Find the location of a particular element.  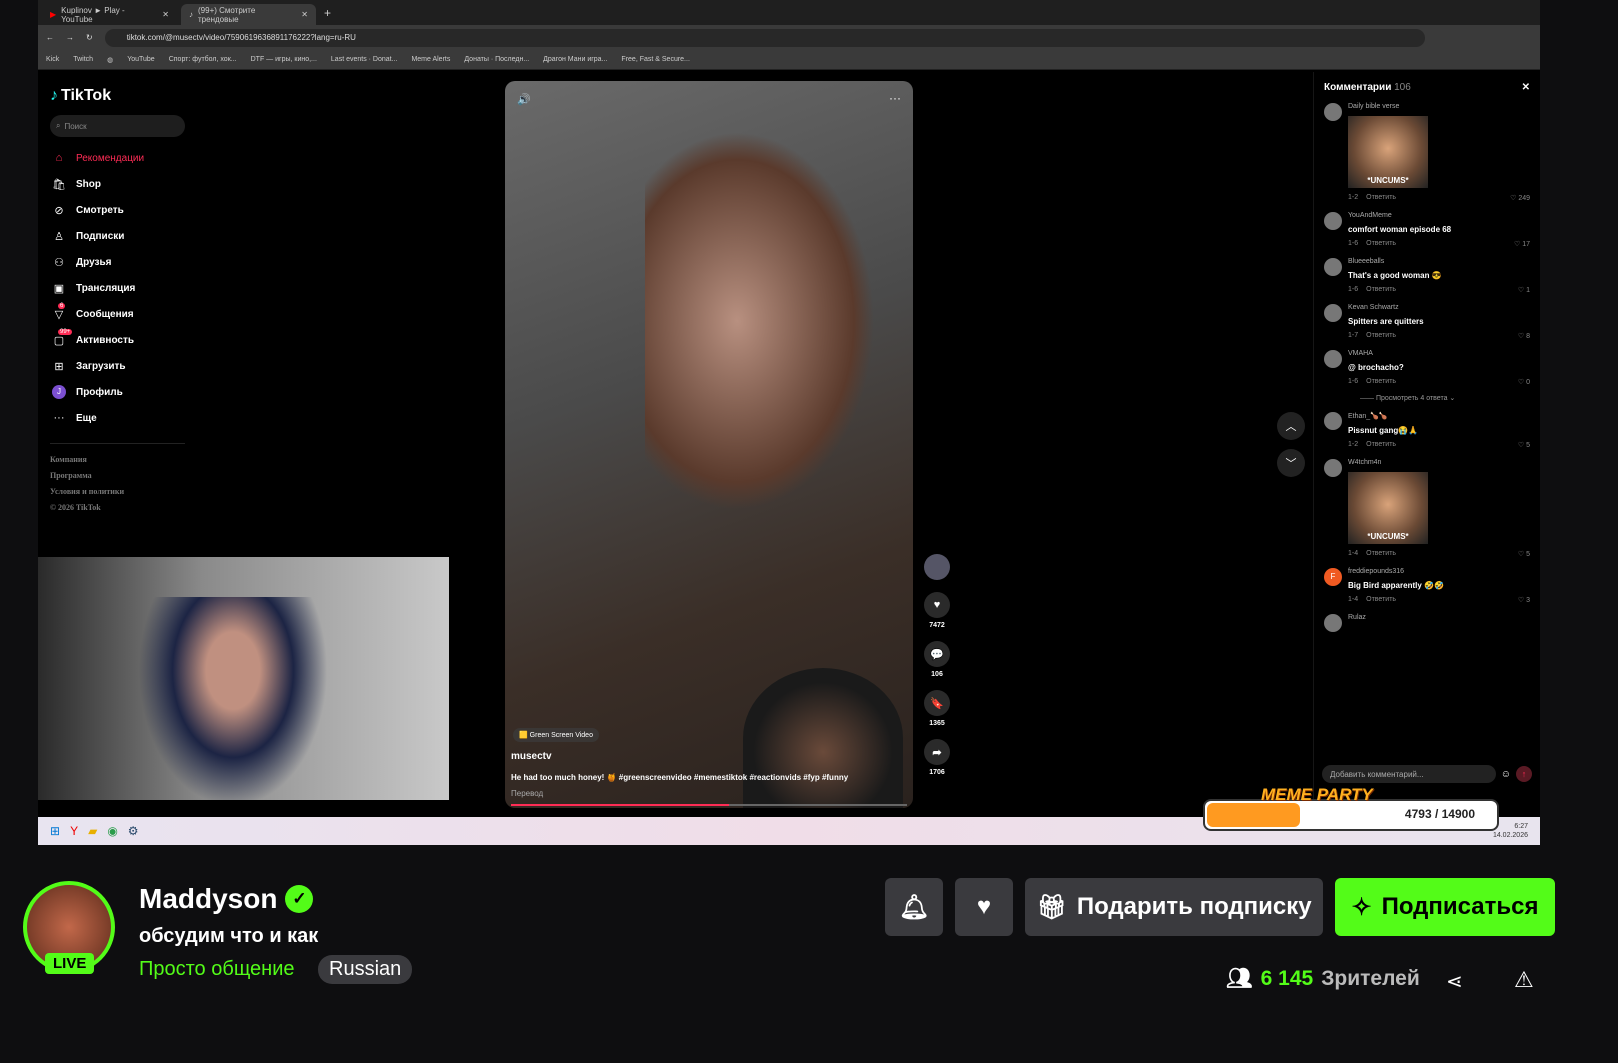

comment-author: W4tchm4n is located at coordinates (1439, 462).